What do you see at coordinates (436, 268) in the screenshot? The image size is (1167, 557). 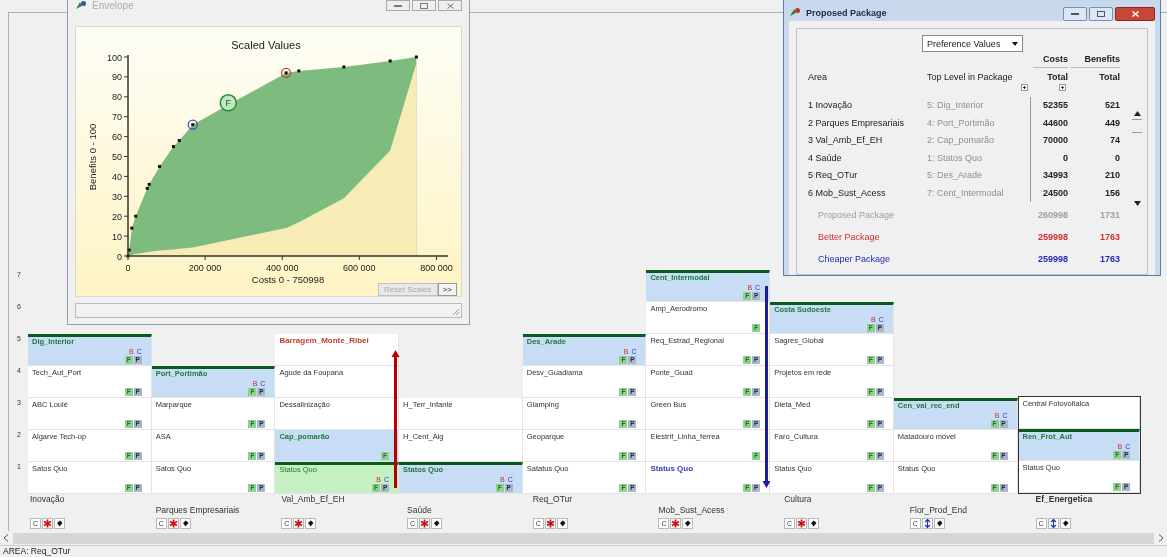 I see `tick-label: 800 000` at bounding box center [436, 268].